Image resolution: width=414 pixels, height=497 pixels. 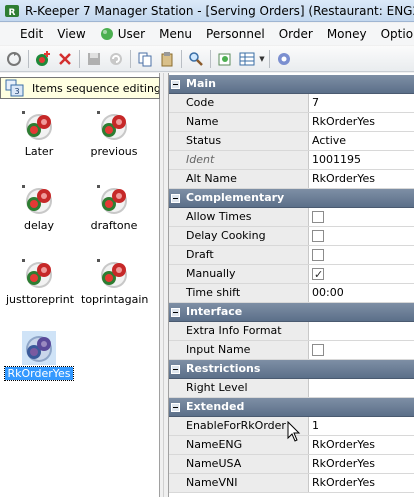 I want to click on section-extended: Extended, so click(x=291, y=407).